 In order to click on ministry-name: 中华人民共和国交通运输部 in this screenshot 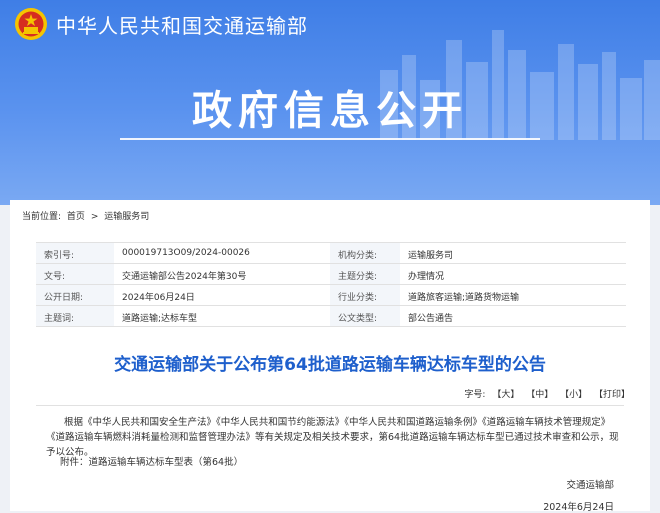, I will do `click(182, 24)`.